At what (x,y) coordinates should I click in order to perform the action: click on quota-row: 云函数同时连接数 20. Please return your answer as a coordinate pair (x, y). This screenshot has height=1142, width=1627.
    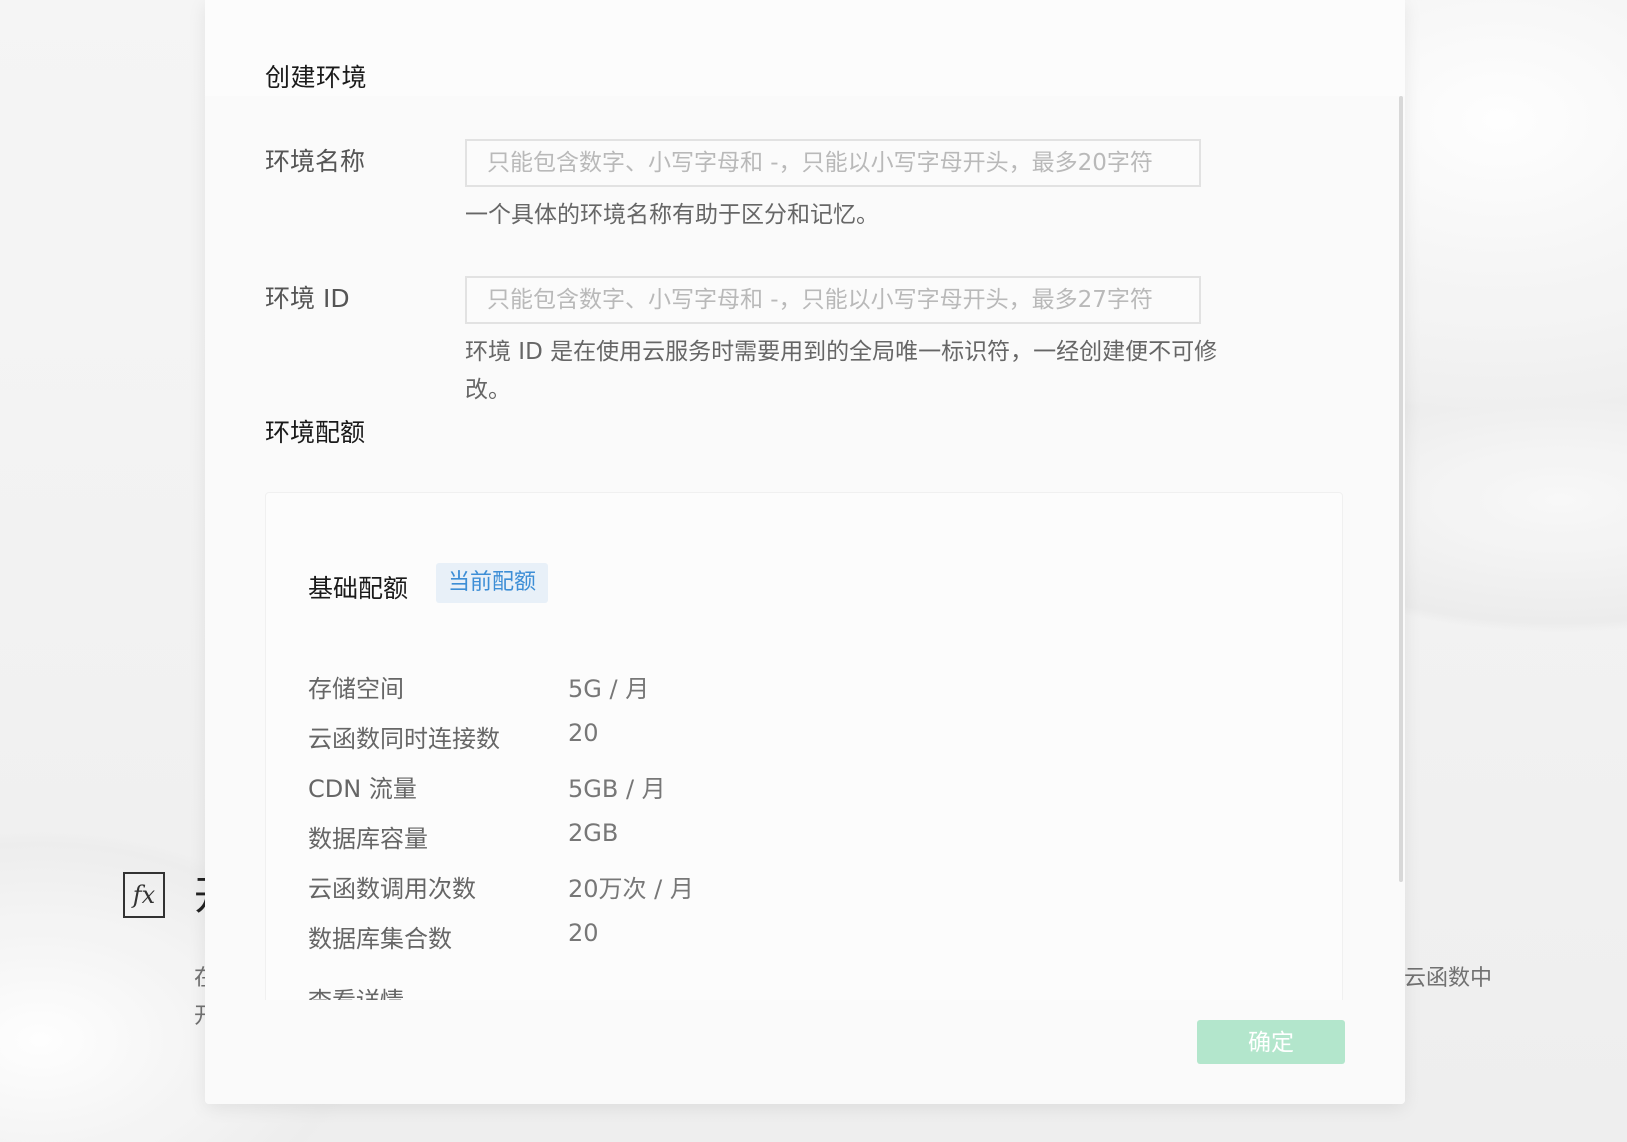
    Looking at the image, I should click on (758, 739).